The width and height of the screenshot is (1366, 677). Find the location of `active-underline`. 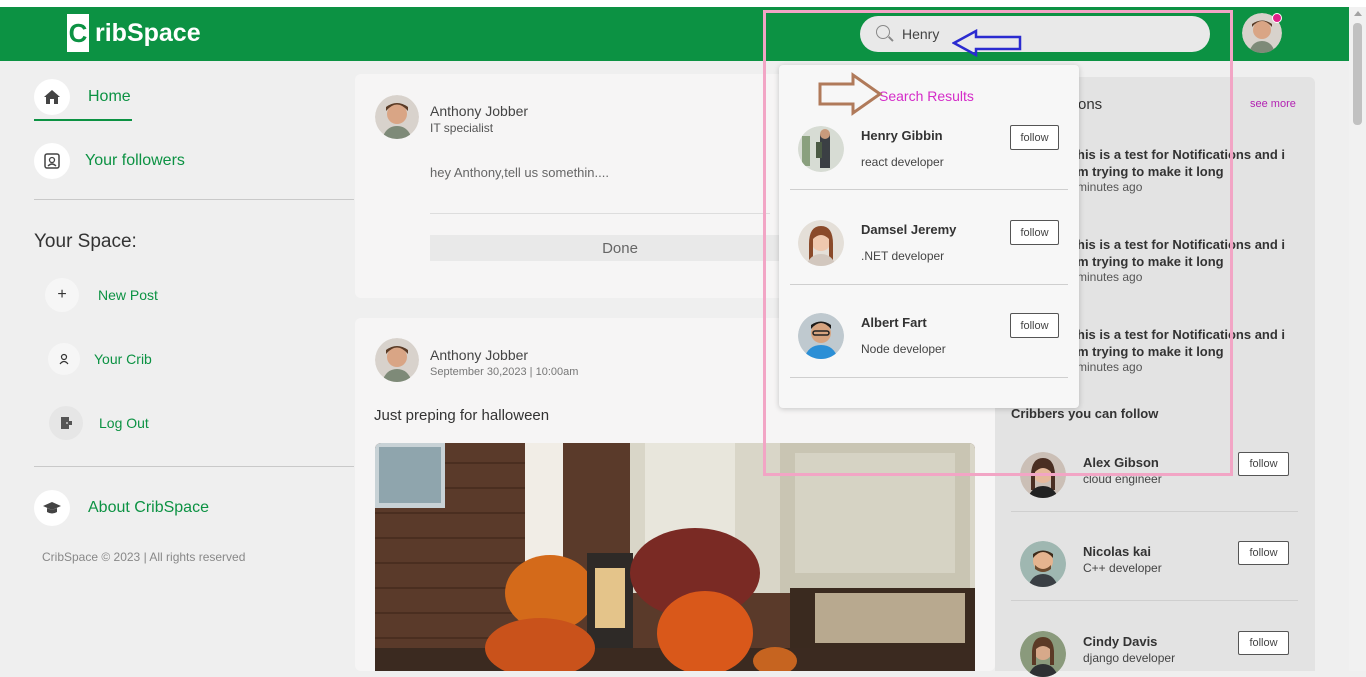

active-underline is located at coordinates (83, 120).